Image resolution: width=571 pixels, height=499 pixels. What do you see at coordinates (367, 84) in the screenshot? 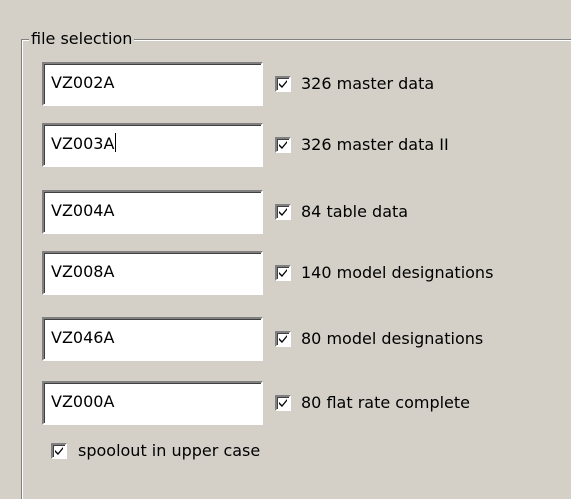
I see `file-checkbox-label: 326 master data` at bounding box center [367, 84].